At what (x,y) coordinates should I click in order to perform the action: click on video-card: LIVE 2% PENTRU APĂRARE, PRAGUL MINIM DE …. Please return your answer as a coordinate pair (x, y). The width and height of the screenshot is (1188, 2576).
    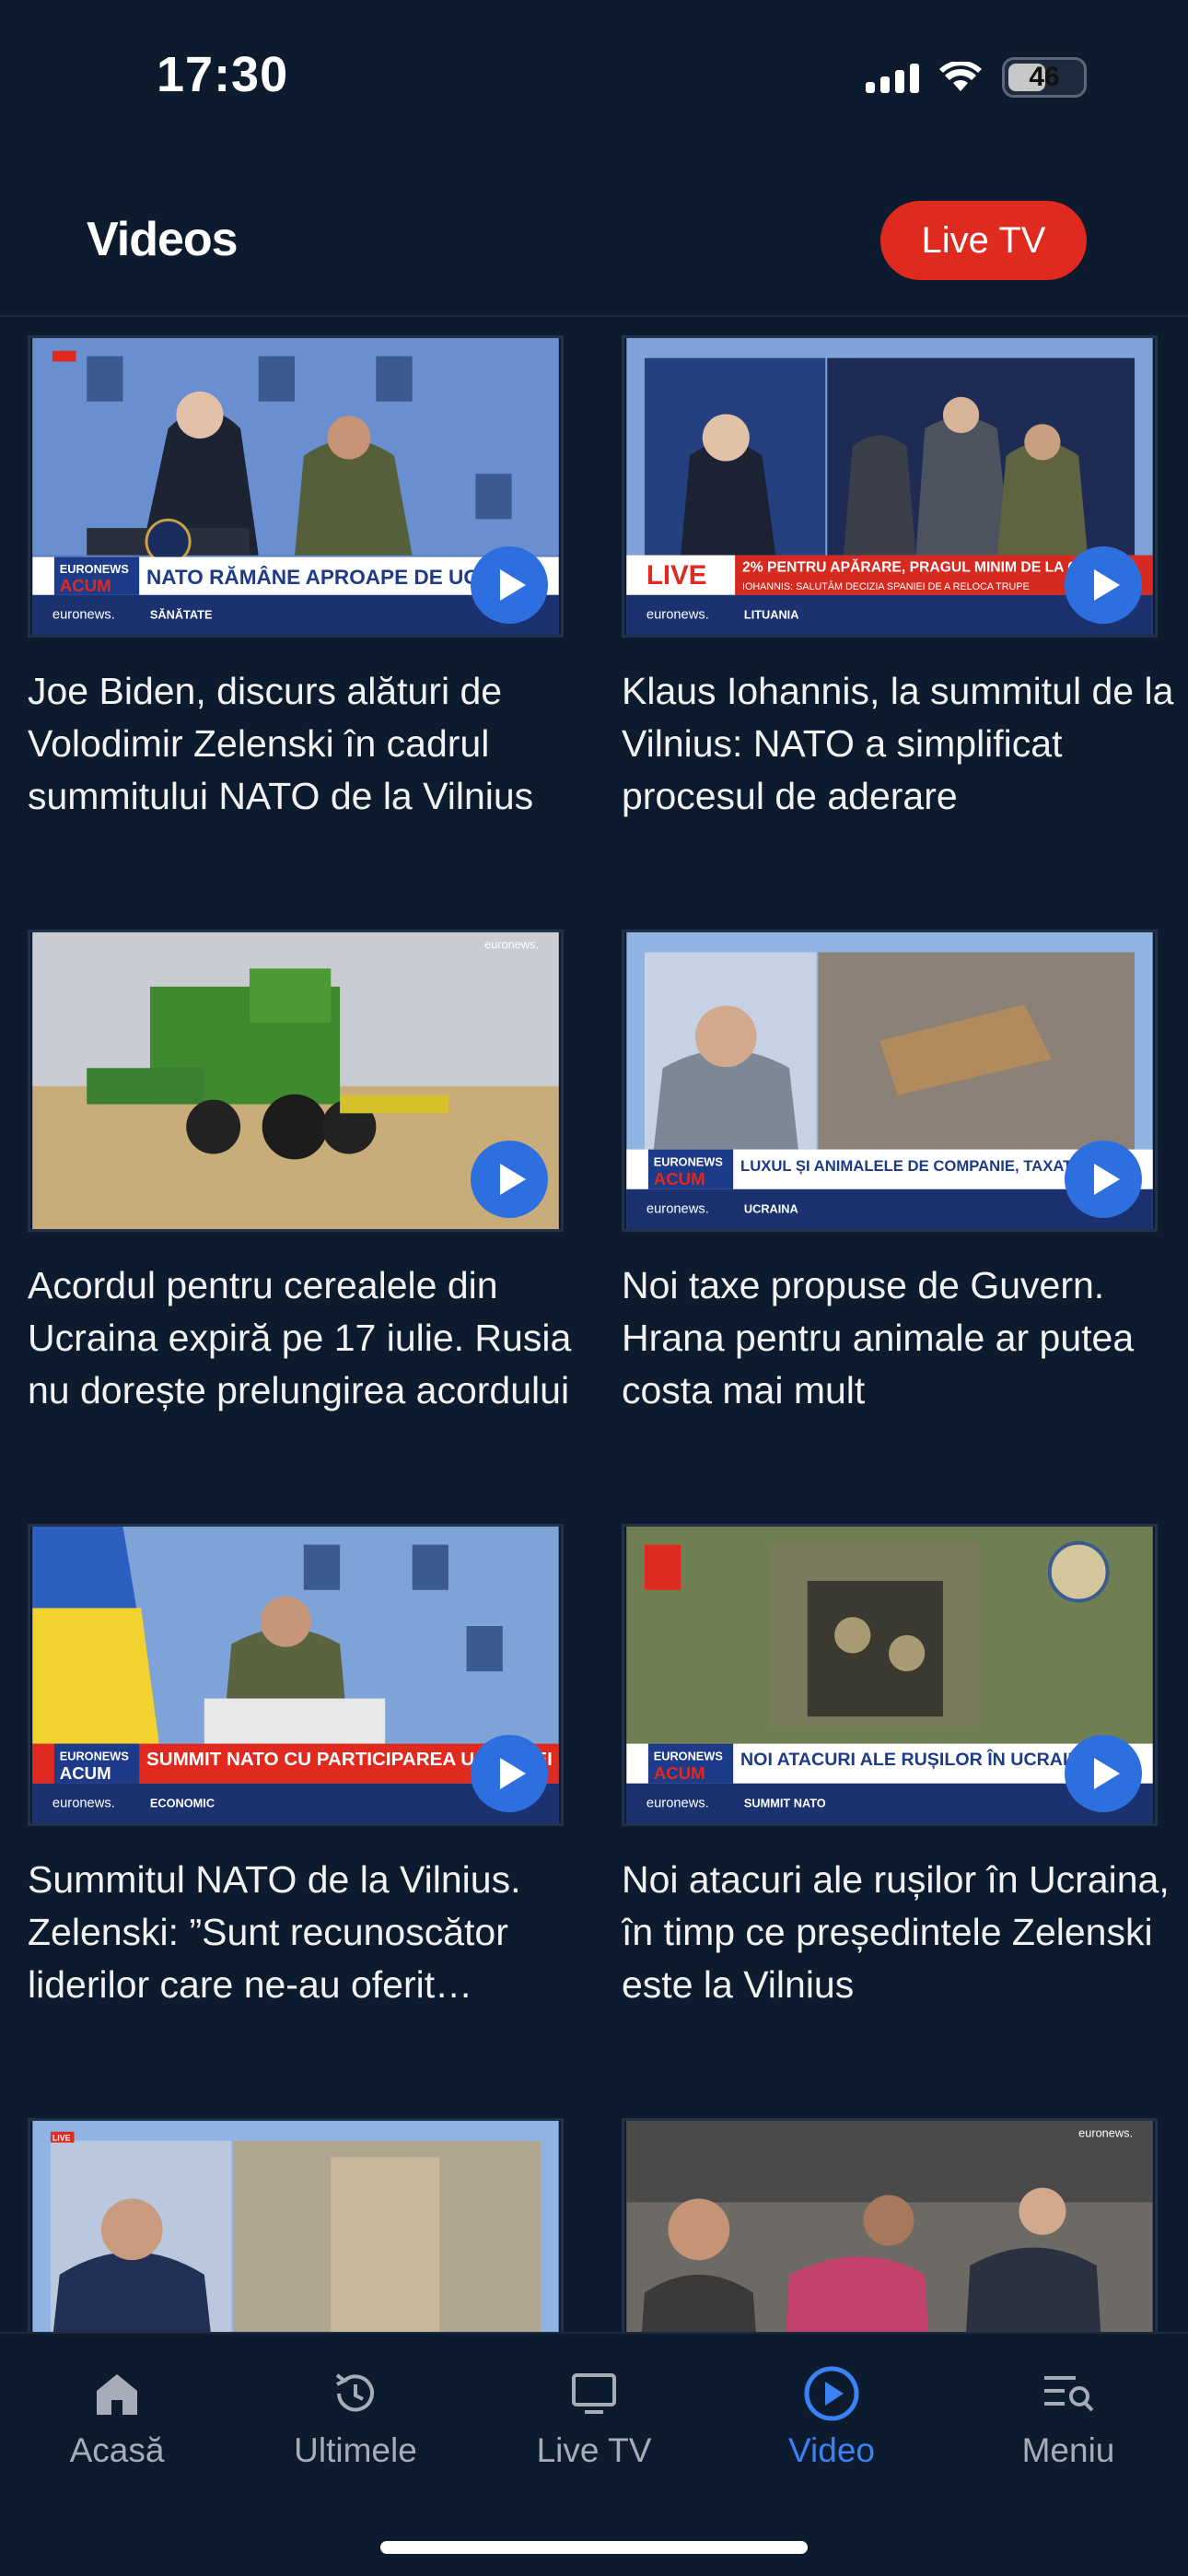
    Looking at the image, I should click on (897, 579).